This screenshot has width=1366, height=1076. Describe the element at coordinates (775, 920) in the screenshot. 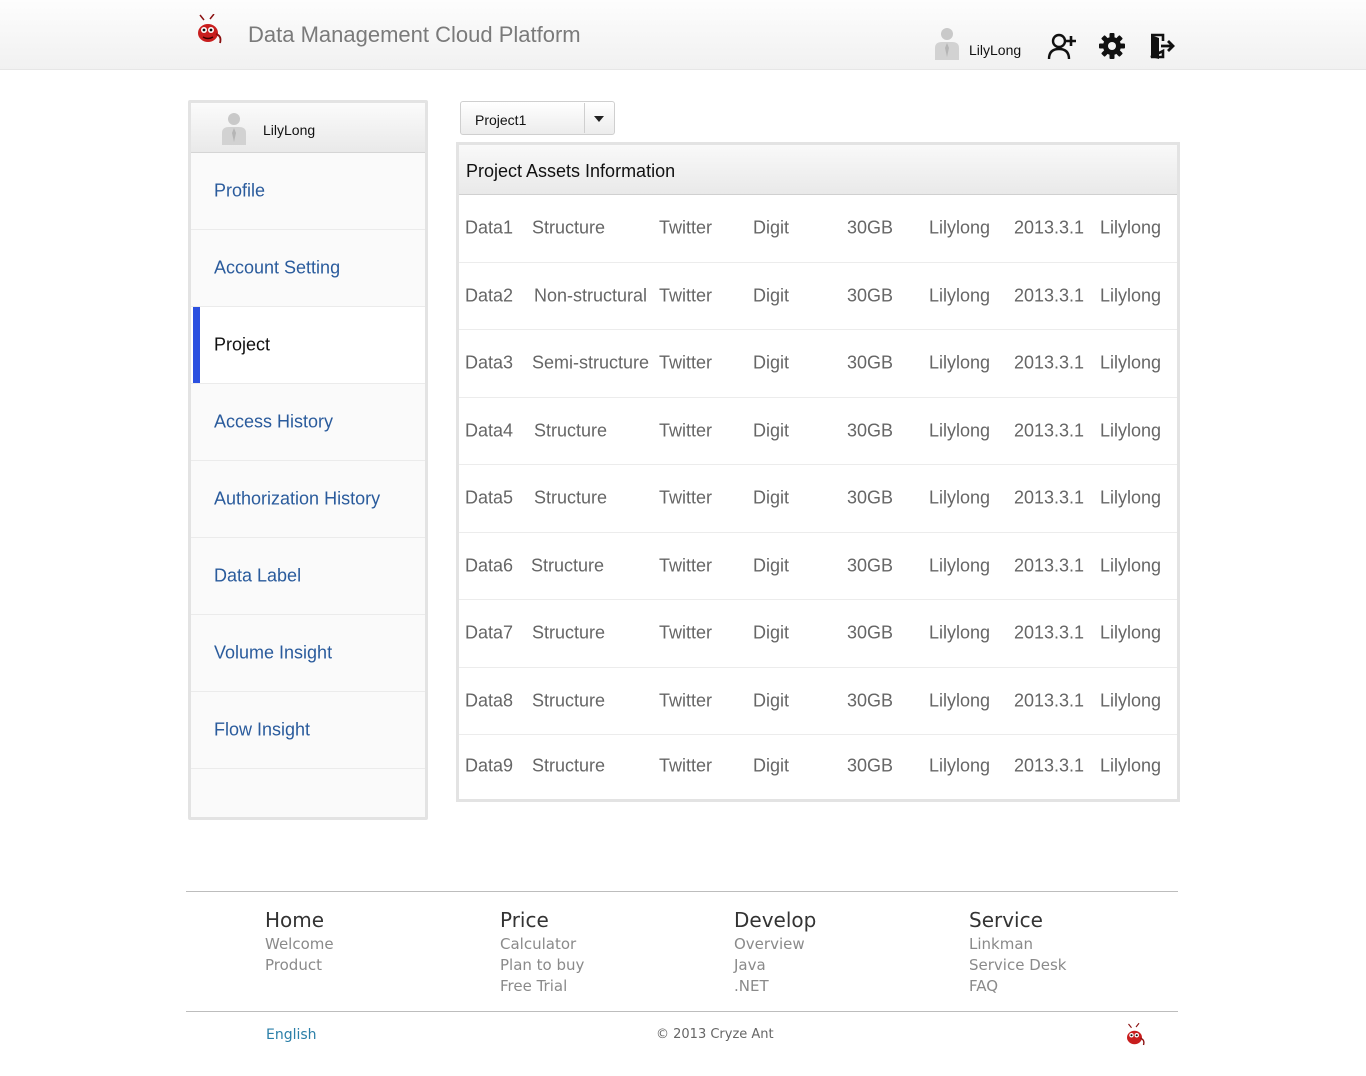

I see `footer-heading: Develop` at that location.